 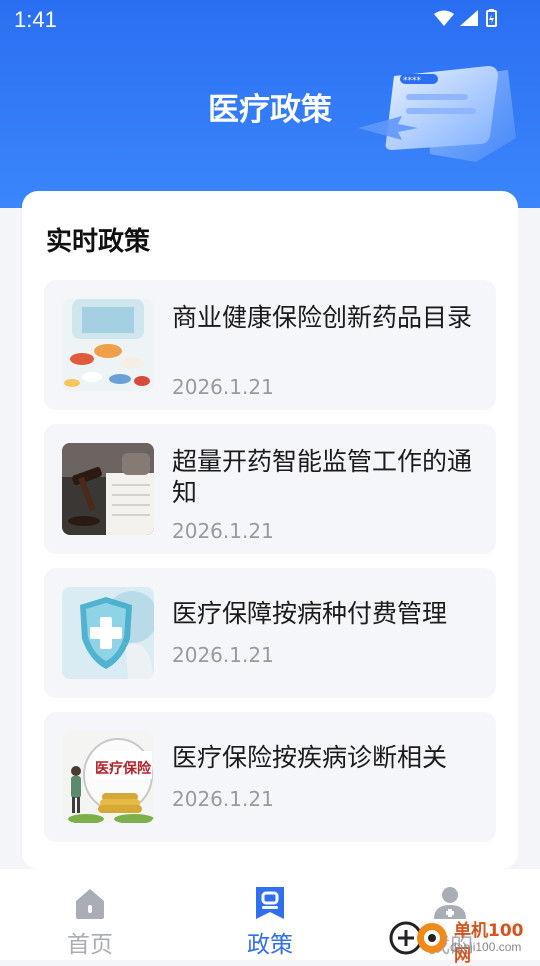 I want to click on insurance-coins-image: 医疗保险, so click(x=108, y=777).